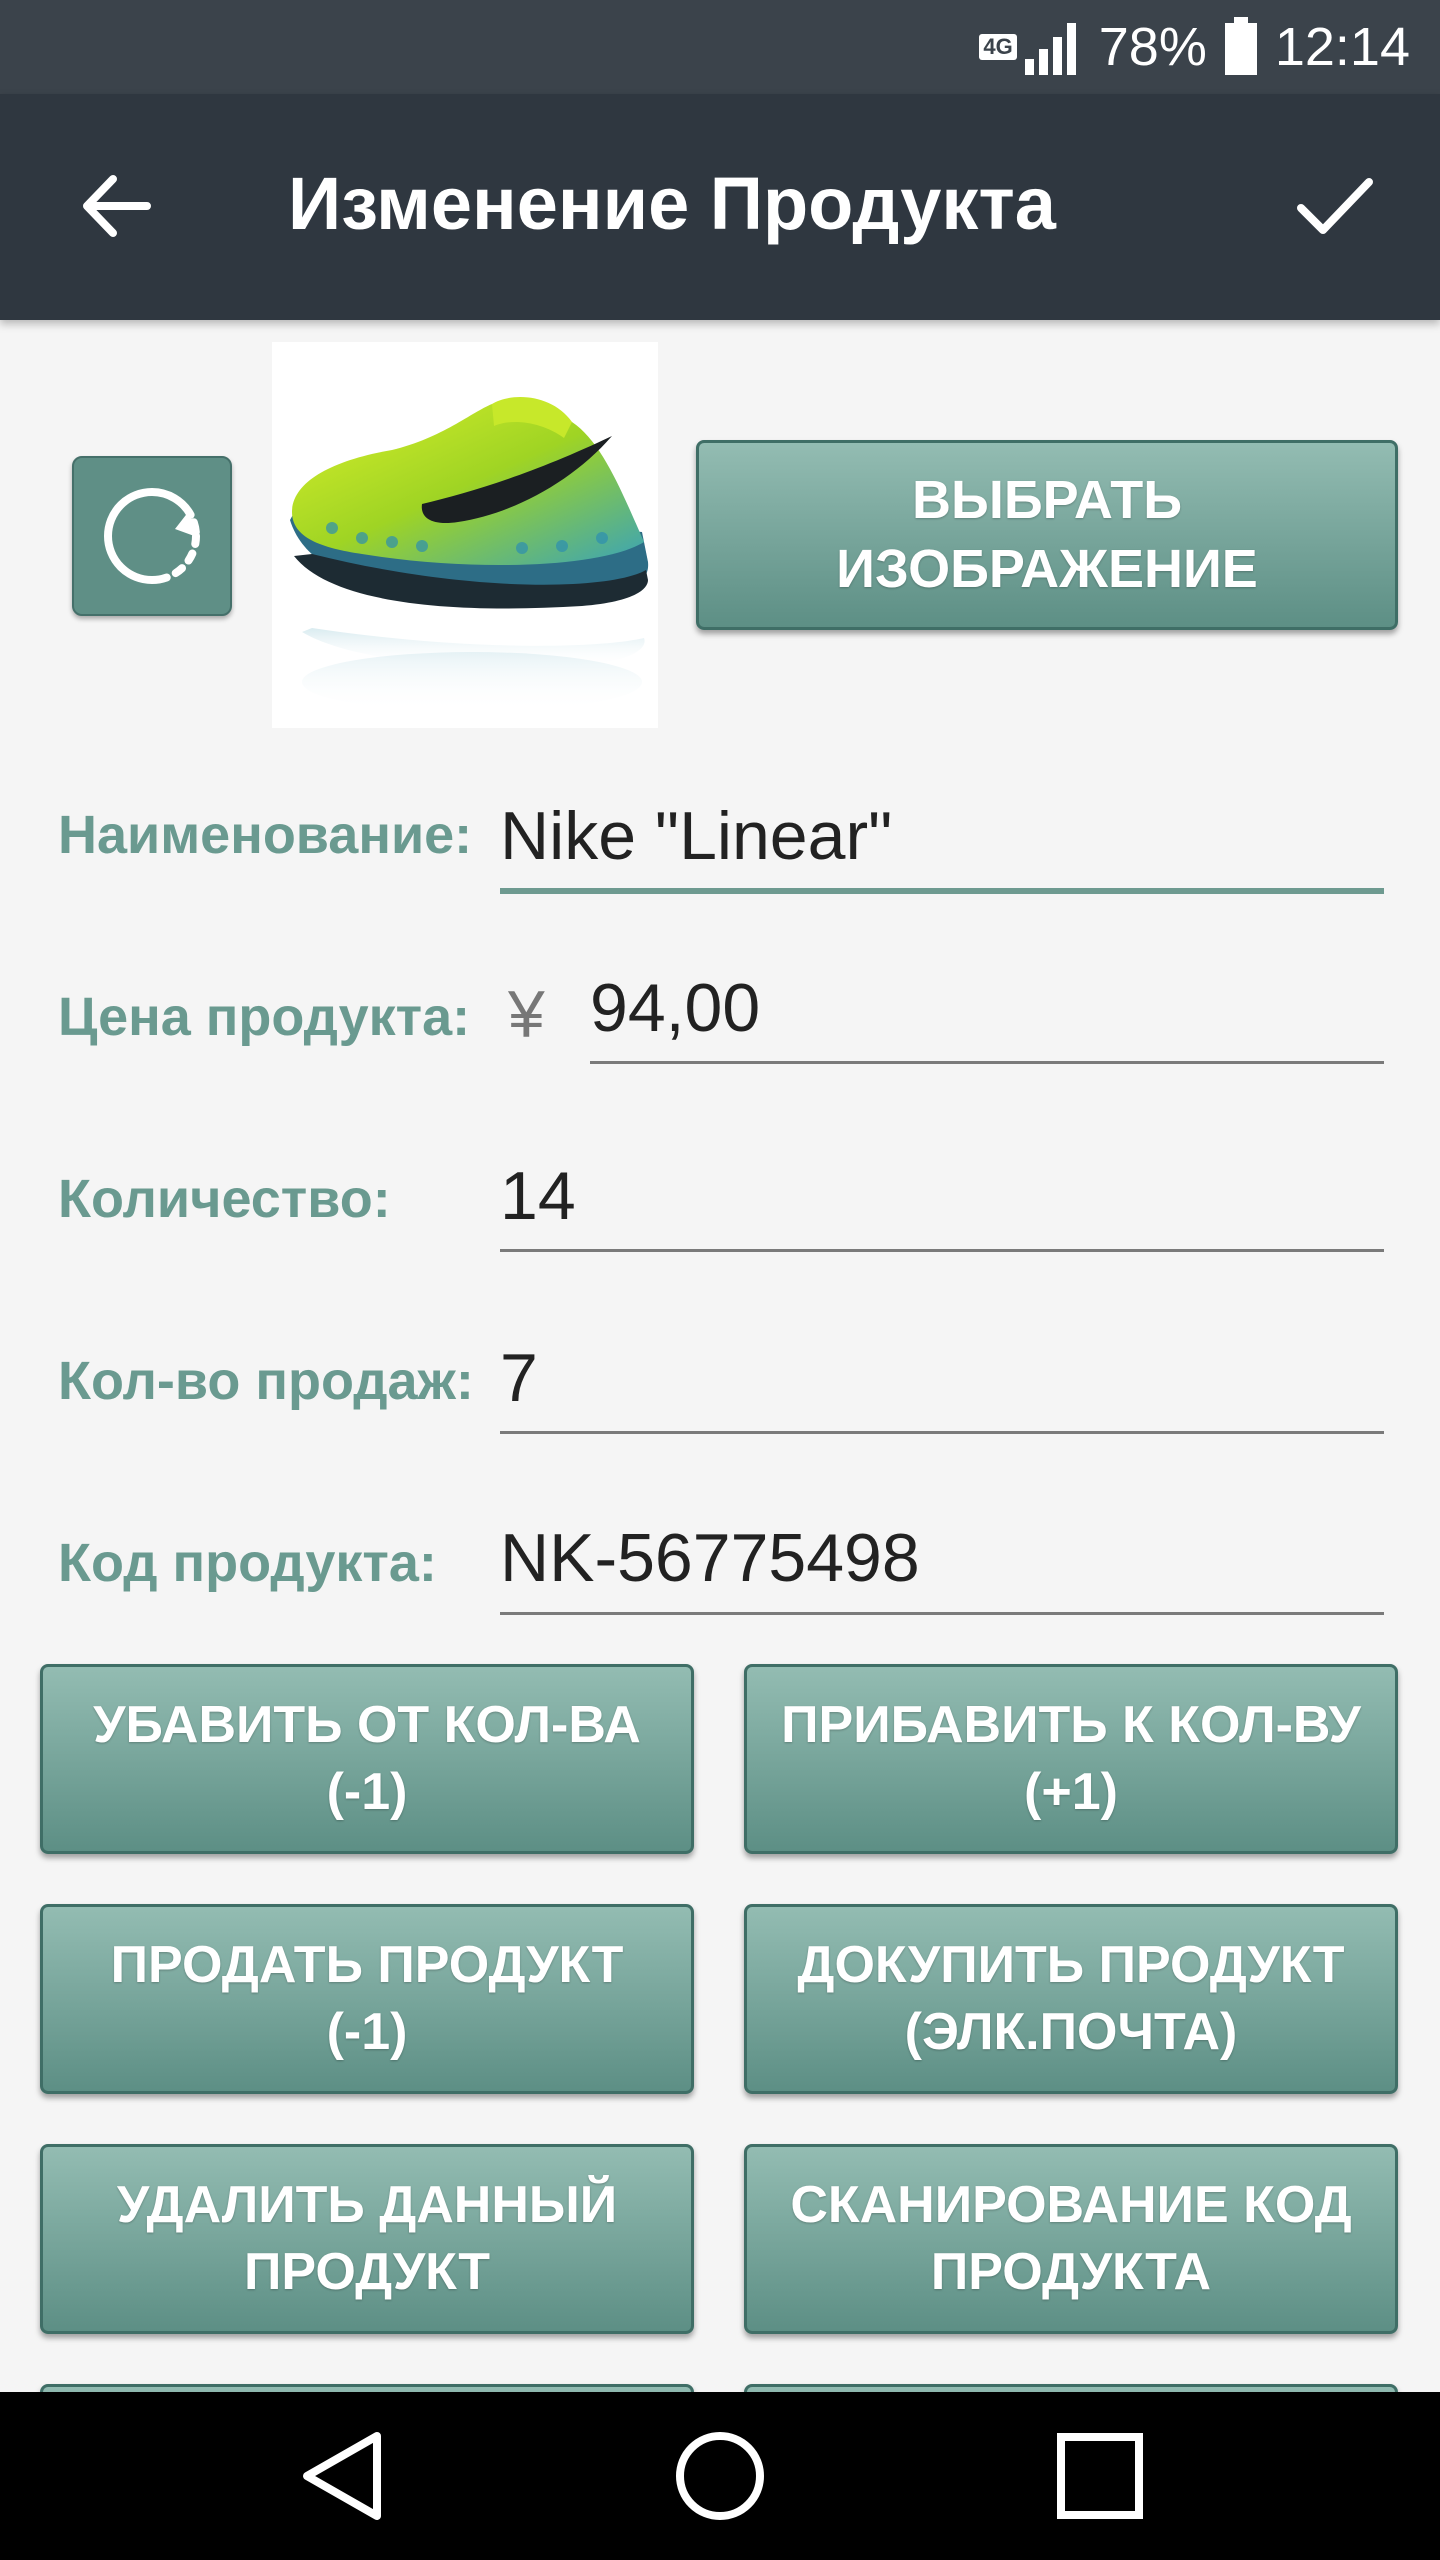 This screenshot has width=1440, height=2560. What do you see at coordinates (1047, 535) in the screenshot?
I see `pick-image-button: ВЫБРАТЬ ИЗОБРАЖЕНИЕ` at bounding box center [1047, 535].